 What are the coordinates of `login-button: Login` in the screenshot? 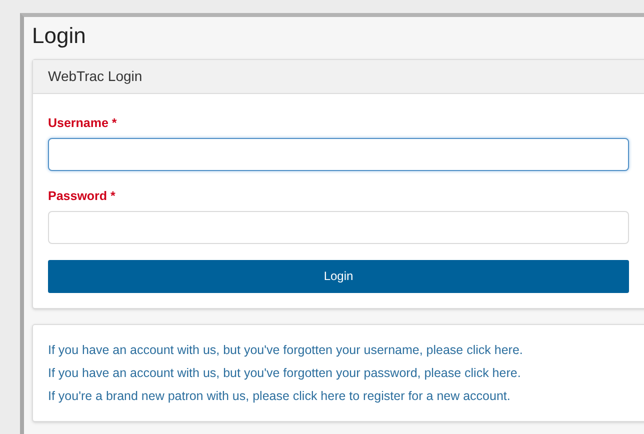 It's located at (338, 276).